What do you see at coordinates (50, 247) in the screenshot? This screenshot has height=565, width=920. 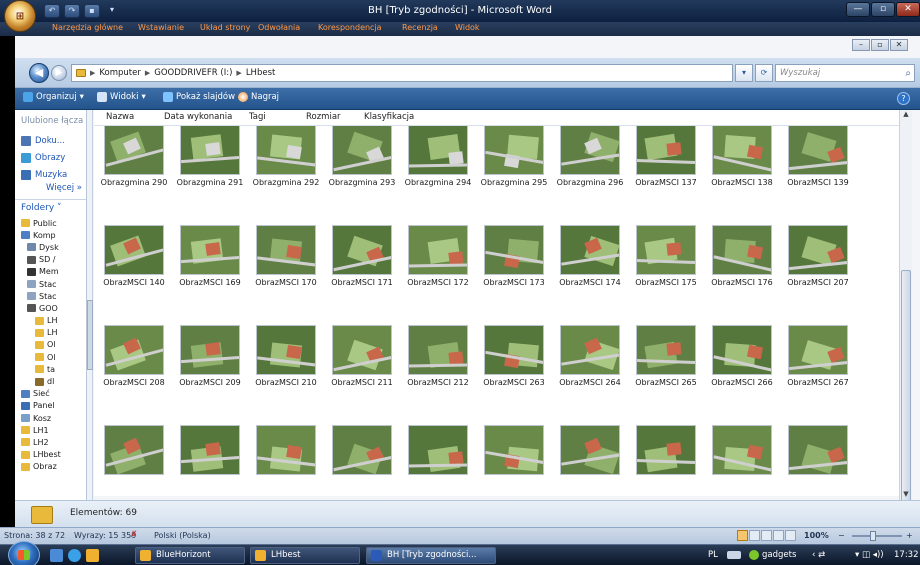 I see `tree-item: Dysk` at bounding box center [50, 247].